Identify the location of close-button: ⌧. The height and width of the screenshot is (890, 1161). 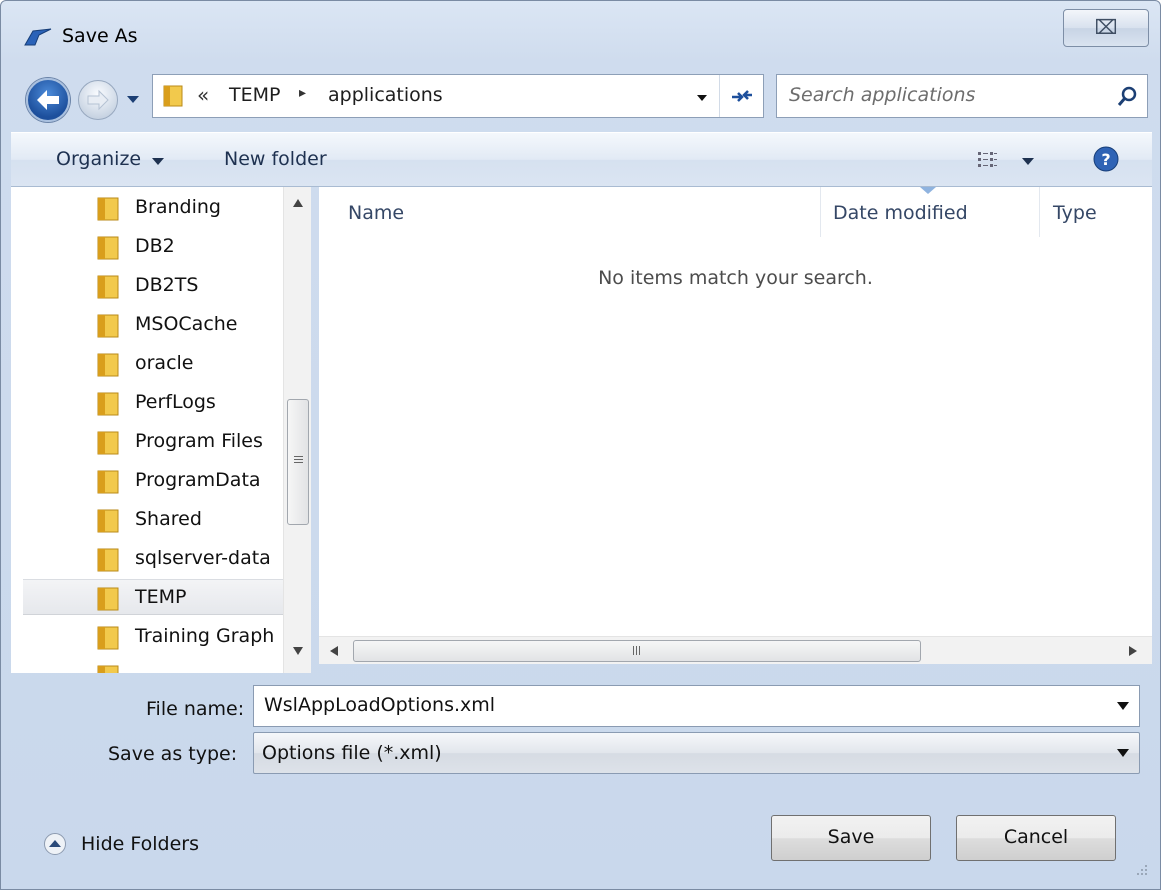
(1106, 28).